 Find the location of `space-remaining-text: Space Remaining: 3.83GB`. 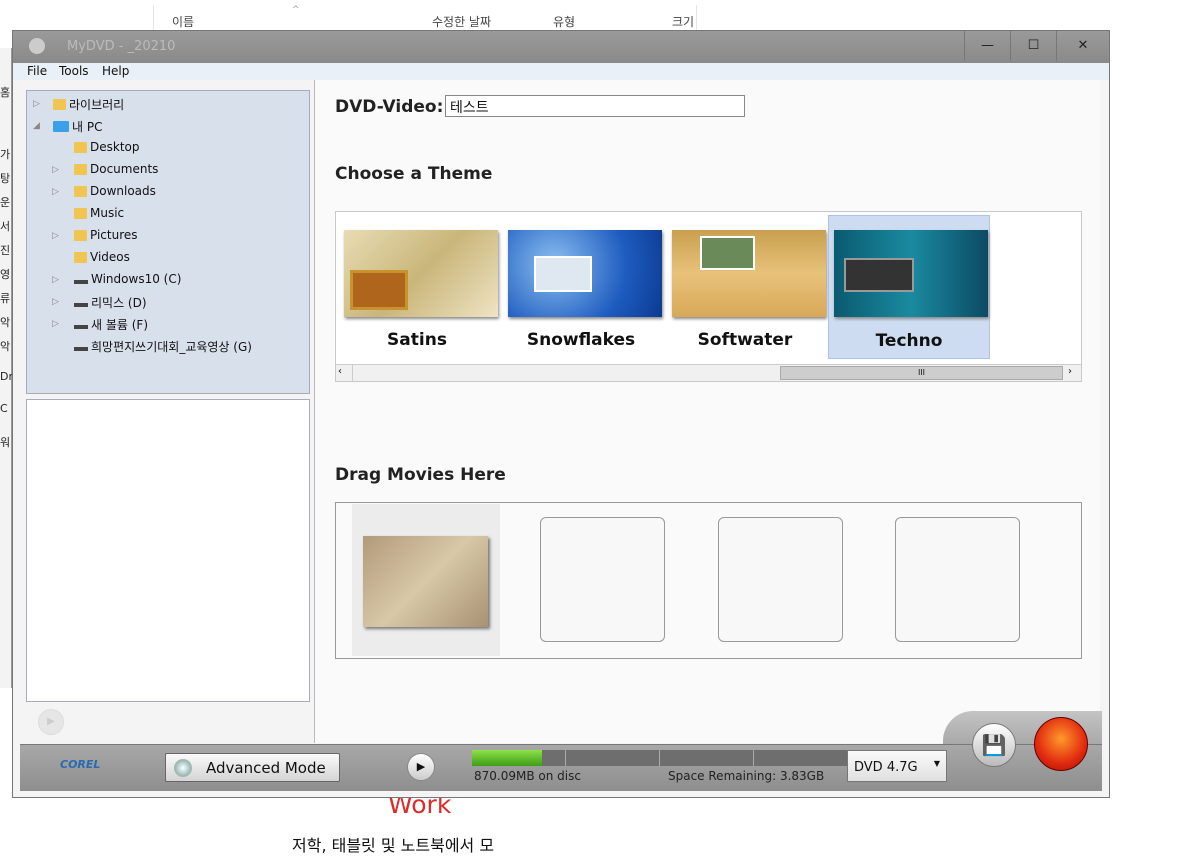

space-remaining-text: Space Remaining: 3.83GB is located at coordinates (746, 776).